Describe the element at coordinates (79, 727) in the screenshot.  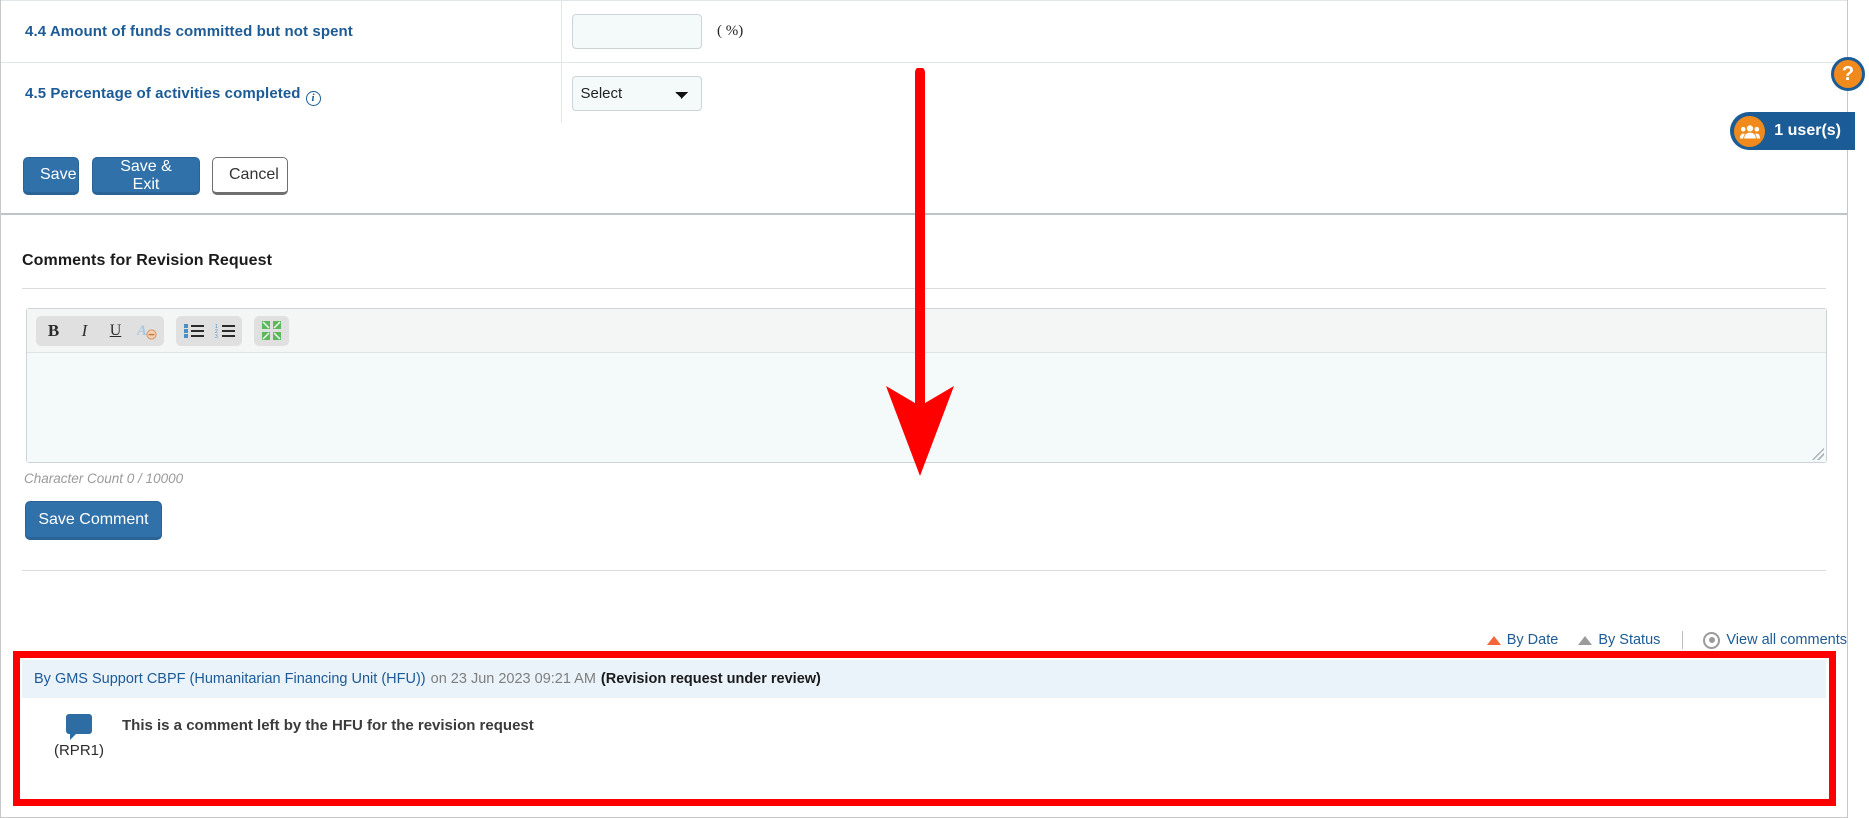
I see `comment-bubble-icon` at that location.